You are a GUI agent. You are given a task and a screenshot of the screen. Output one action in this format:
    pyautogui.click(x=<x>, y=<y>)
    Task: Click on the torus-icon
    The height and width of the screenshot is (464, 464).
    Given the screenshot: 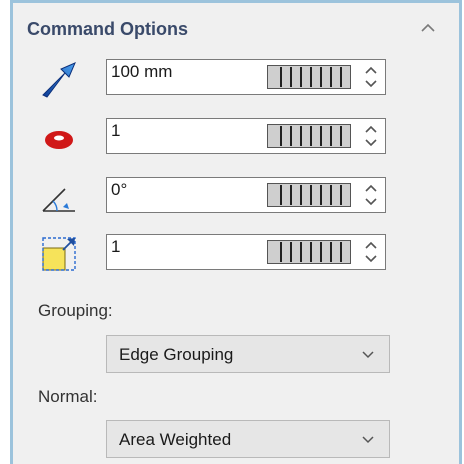 What is the action you would take?
    pyautogui.click(x=59, y=140)
    